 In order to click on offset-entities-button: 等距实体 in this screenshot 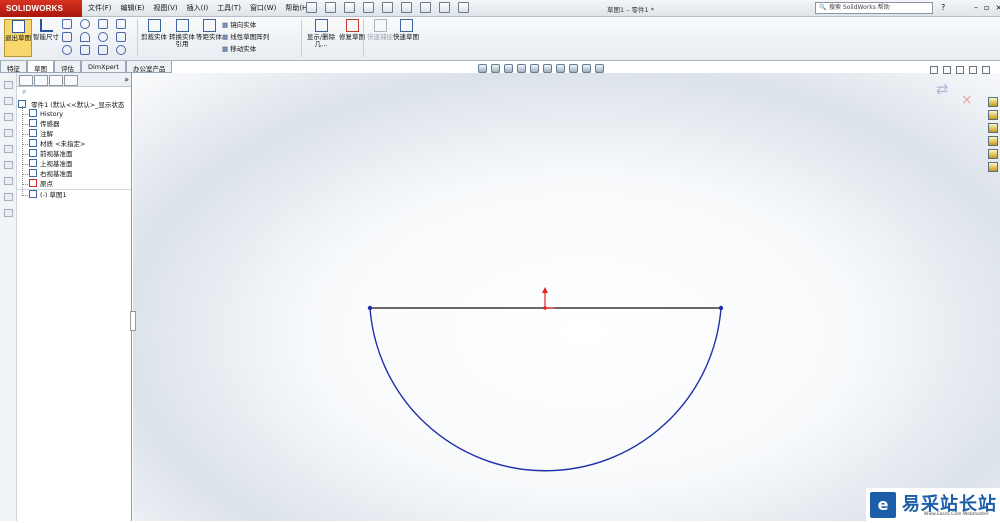, I will do `click(209, 38)`.